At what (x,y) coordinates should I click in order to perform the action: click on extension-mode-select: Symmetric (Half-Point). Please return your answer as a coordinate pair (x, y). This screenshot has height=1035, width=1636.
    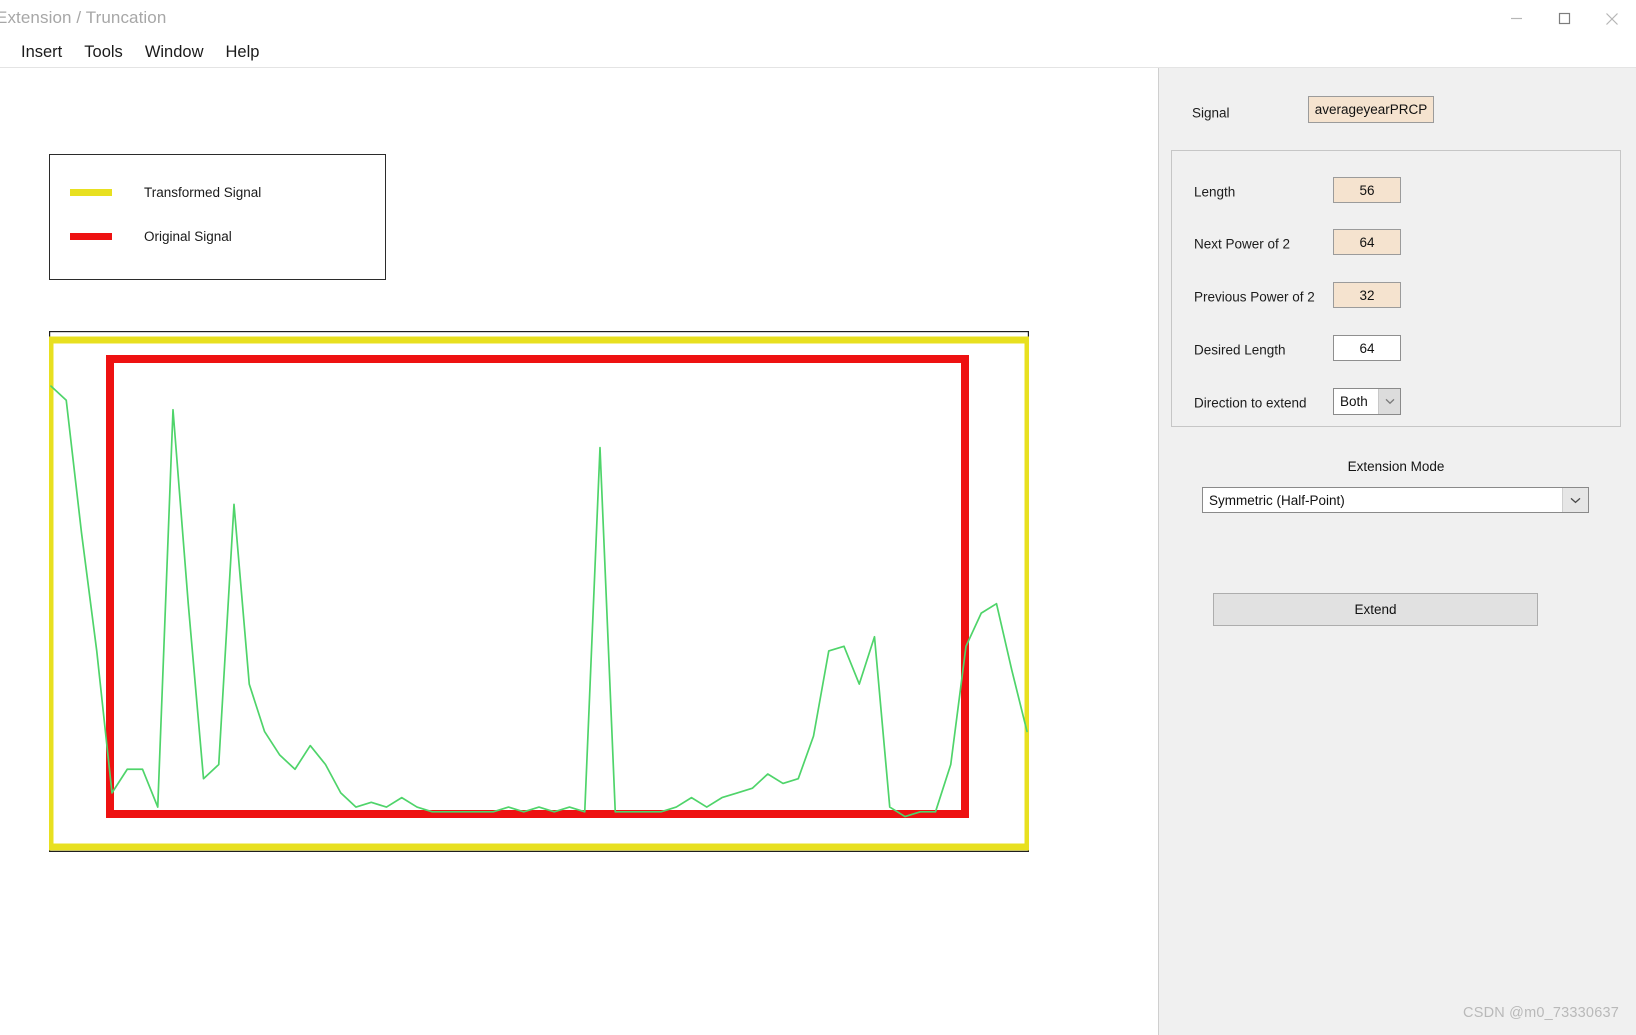
    Looking at the image, I should click on (1395, 500).